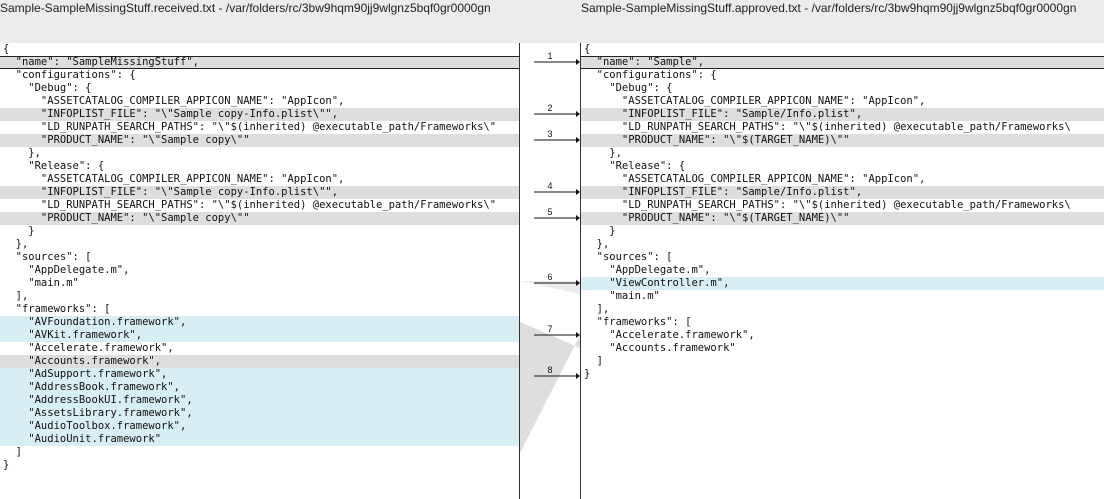 The height and width of the screenshot is (499, 1104). What do you see at coordinates (842, 62) in the screenshot?
I see `code-line: "name": "Sample",` at bounding box center [842, 62].